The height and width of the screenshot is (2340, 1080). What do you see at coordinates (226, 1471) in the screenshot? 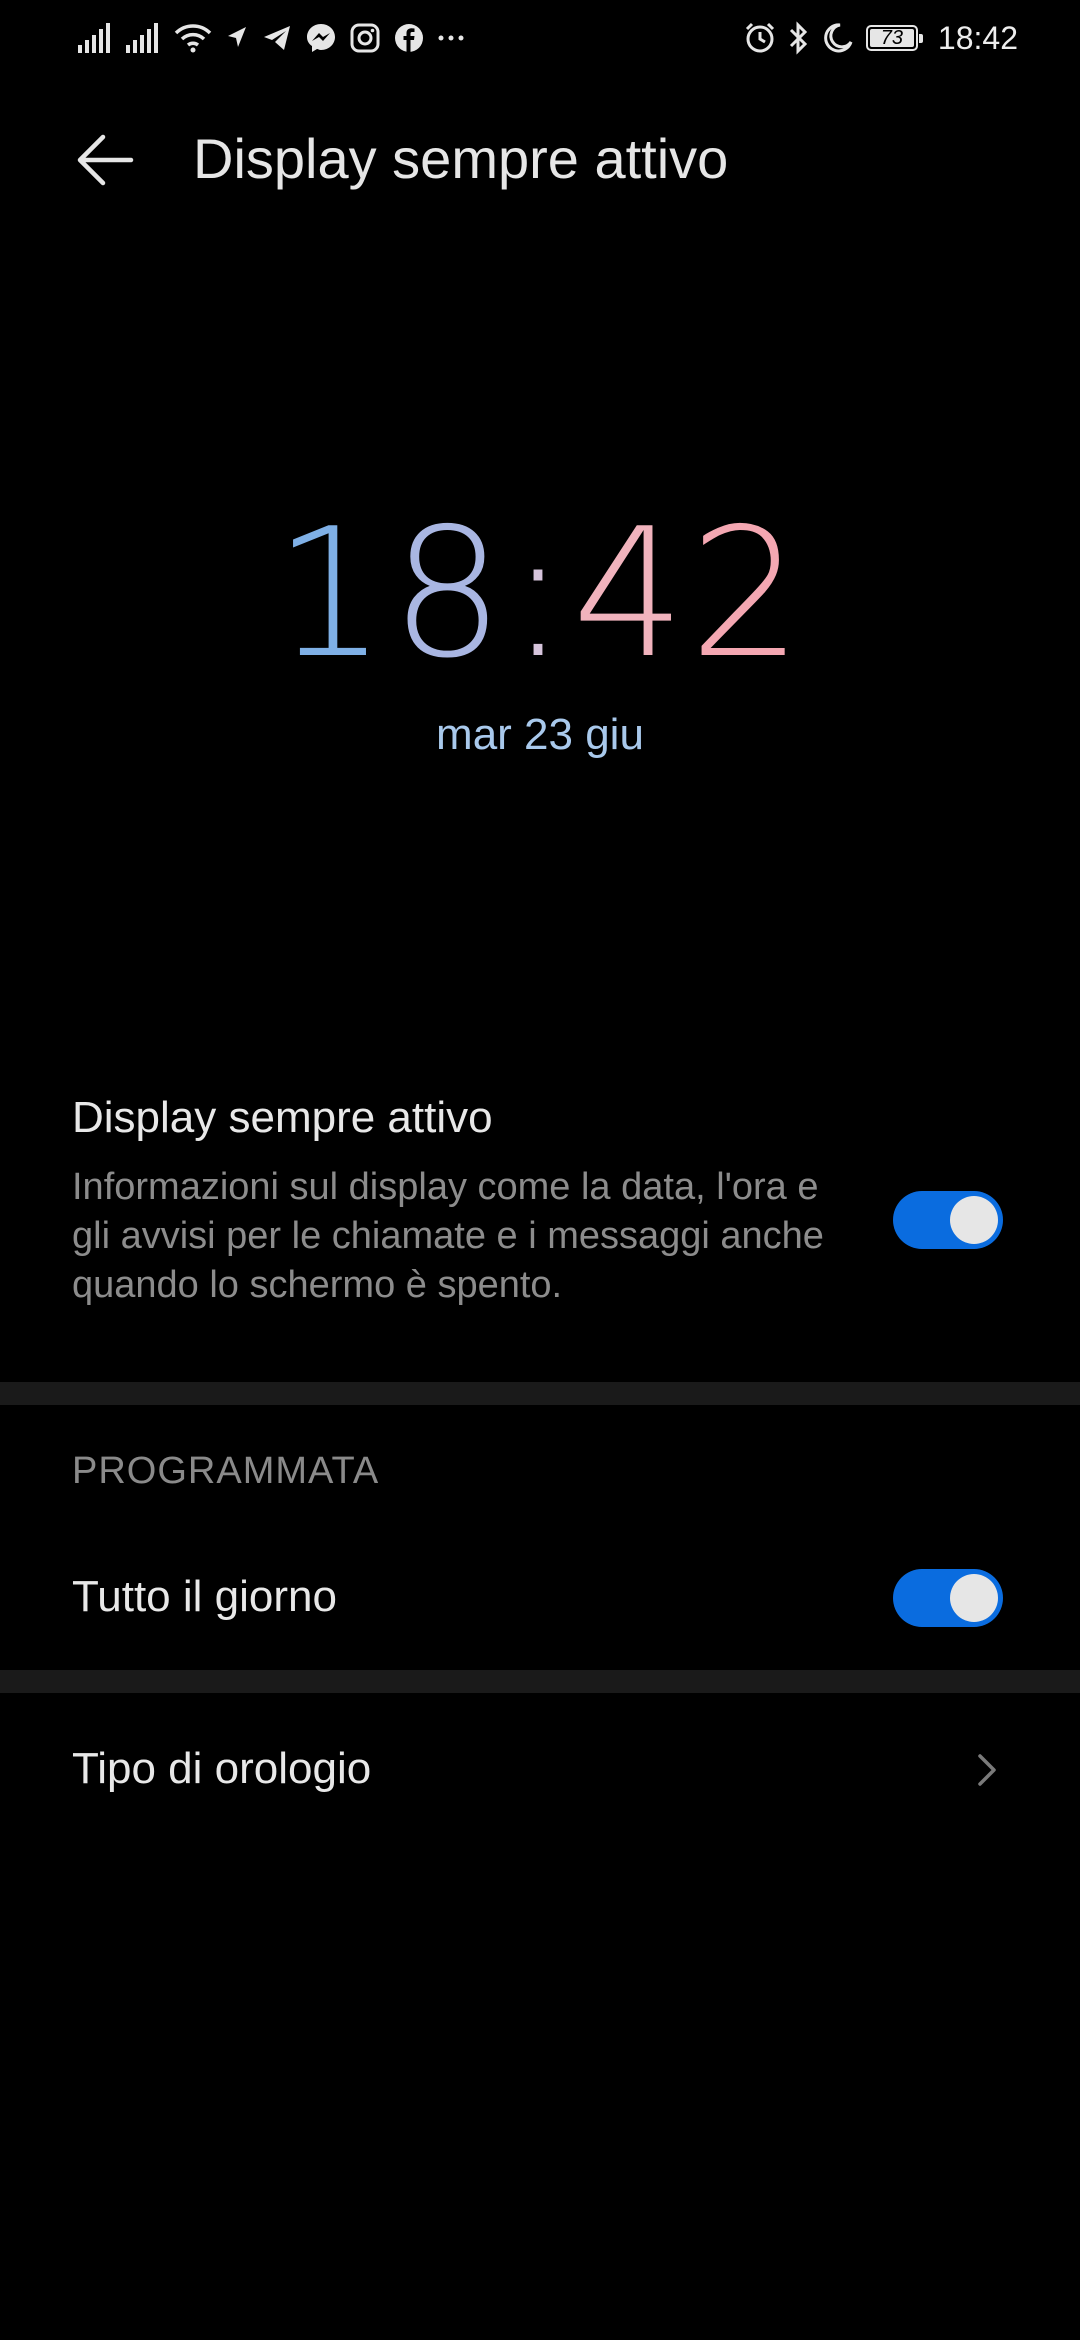
I see `section-header-schedule: PROGRAMMATA` at bounding box center [226, 1471].